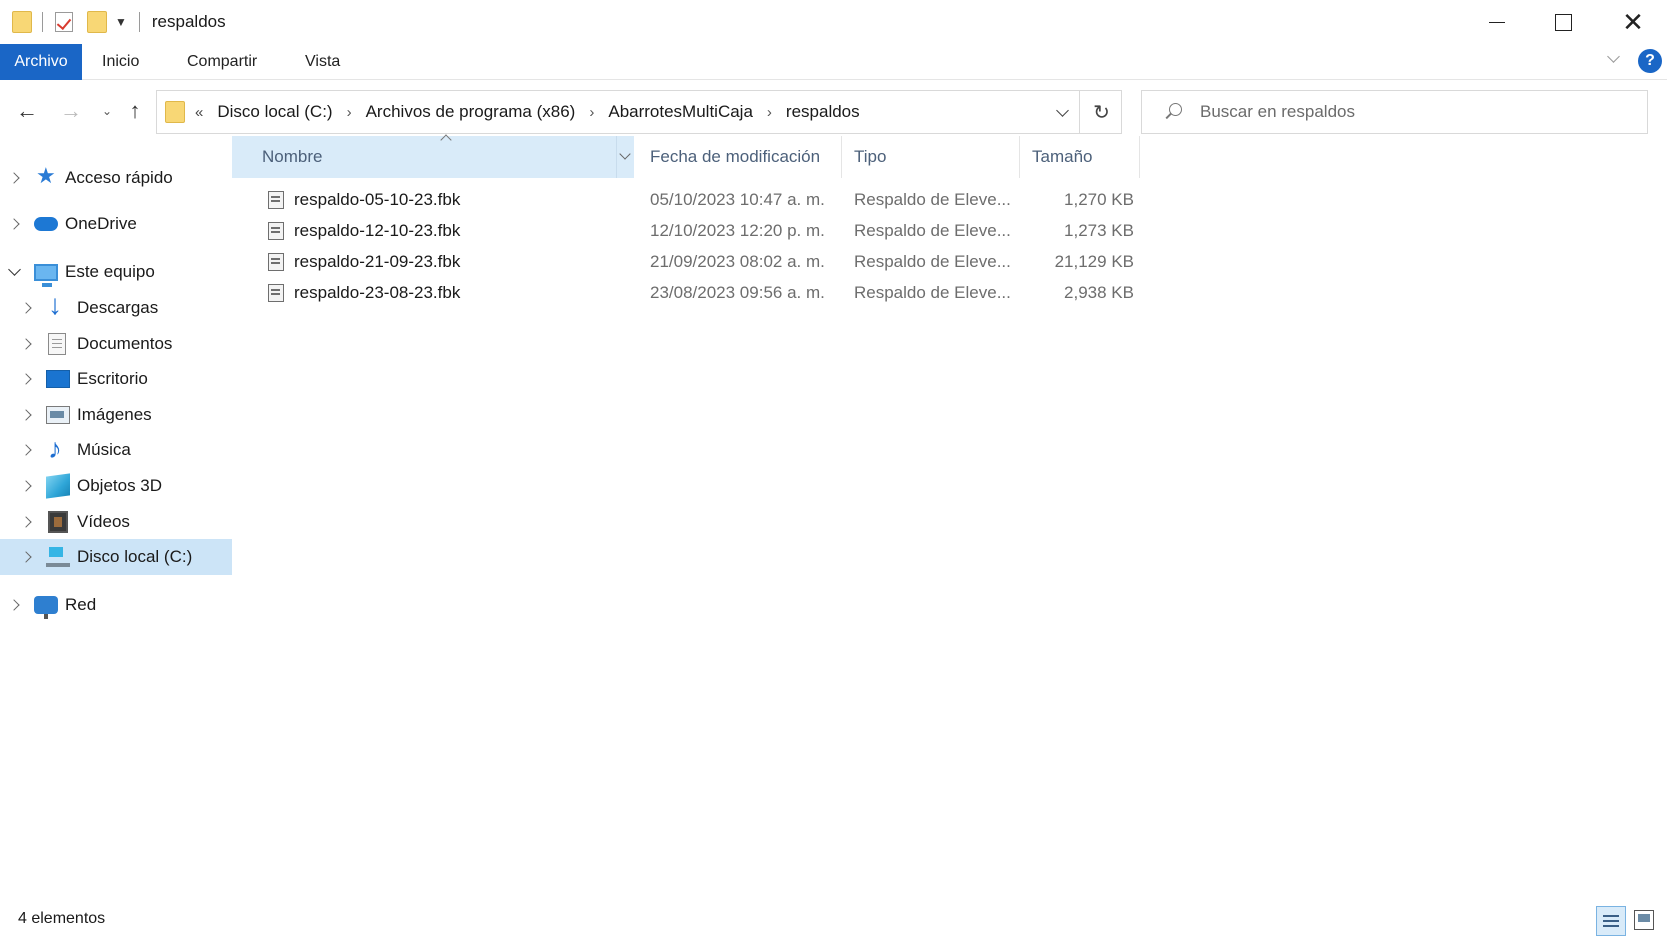 The height and width of the screenshot is (940, 1667). Describe the element at coordinates (1633, 22) in the screenshot. I see `close-button: ✕` at that location.